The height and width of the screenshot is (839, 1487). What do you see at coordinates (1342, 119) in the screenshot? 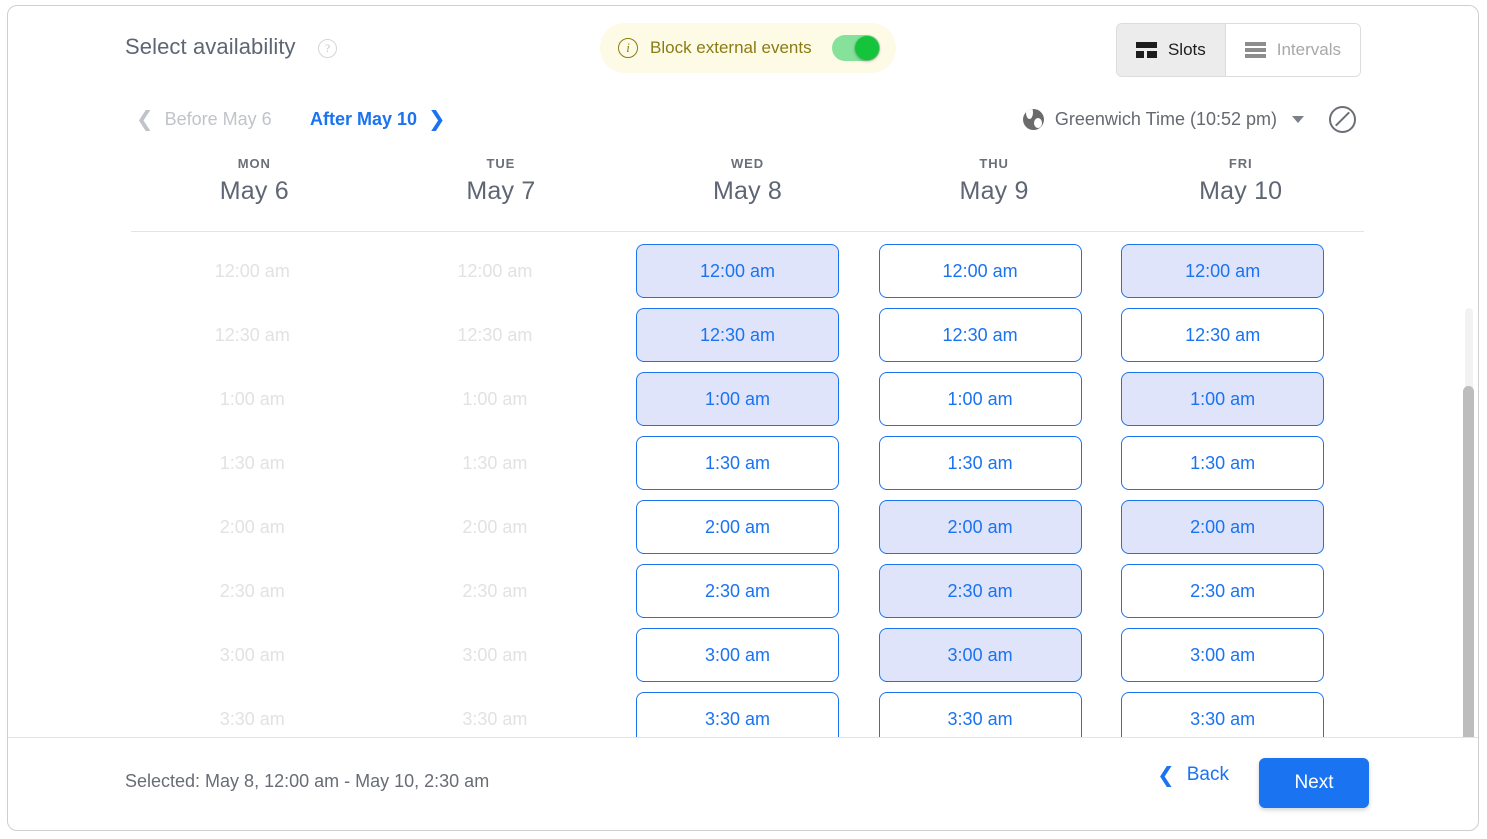
I see `no-entry-icon` at bounding box center [1342, 119].